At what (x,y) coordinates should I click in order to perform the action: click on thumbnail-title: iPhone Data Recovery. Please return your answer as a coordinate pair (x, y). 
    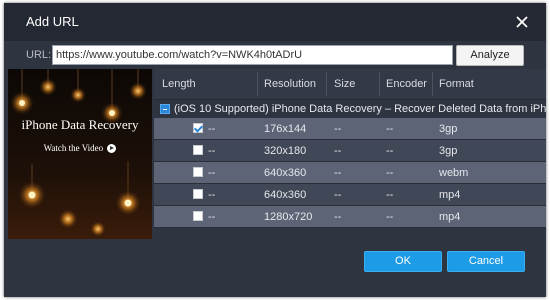
    Looking at the image, I should click on (80, 124).